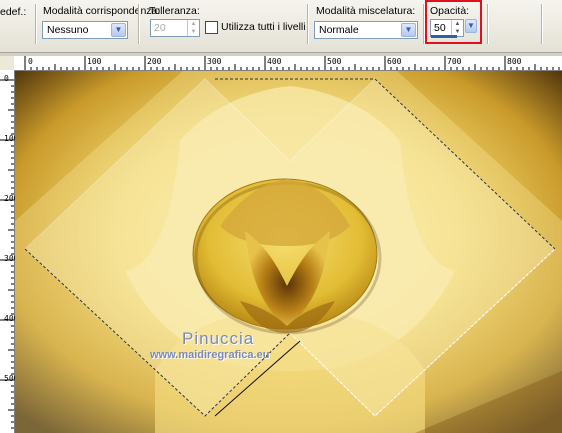 This screenshot has height=433, width=562. What do you see at coordinates (68, 30) in the screenshot?
I see `match-mode-value: Nessuno` at bounding box center [68, 30].